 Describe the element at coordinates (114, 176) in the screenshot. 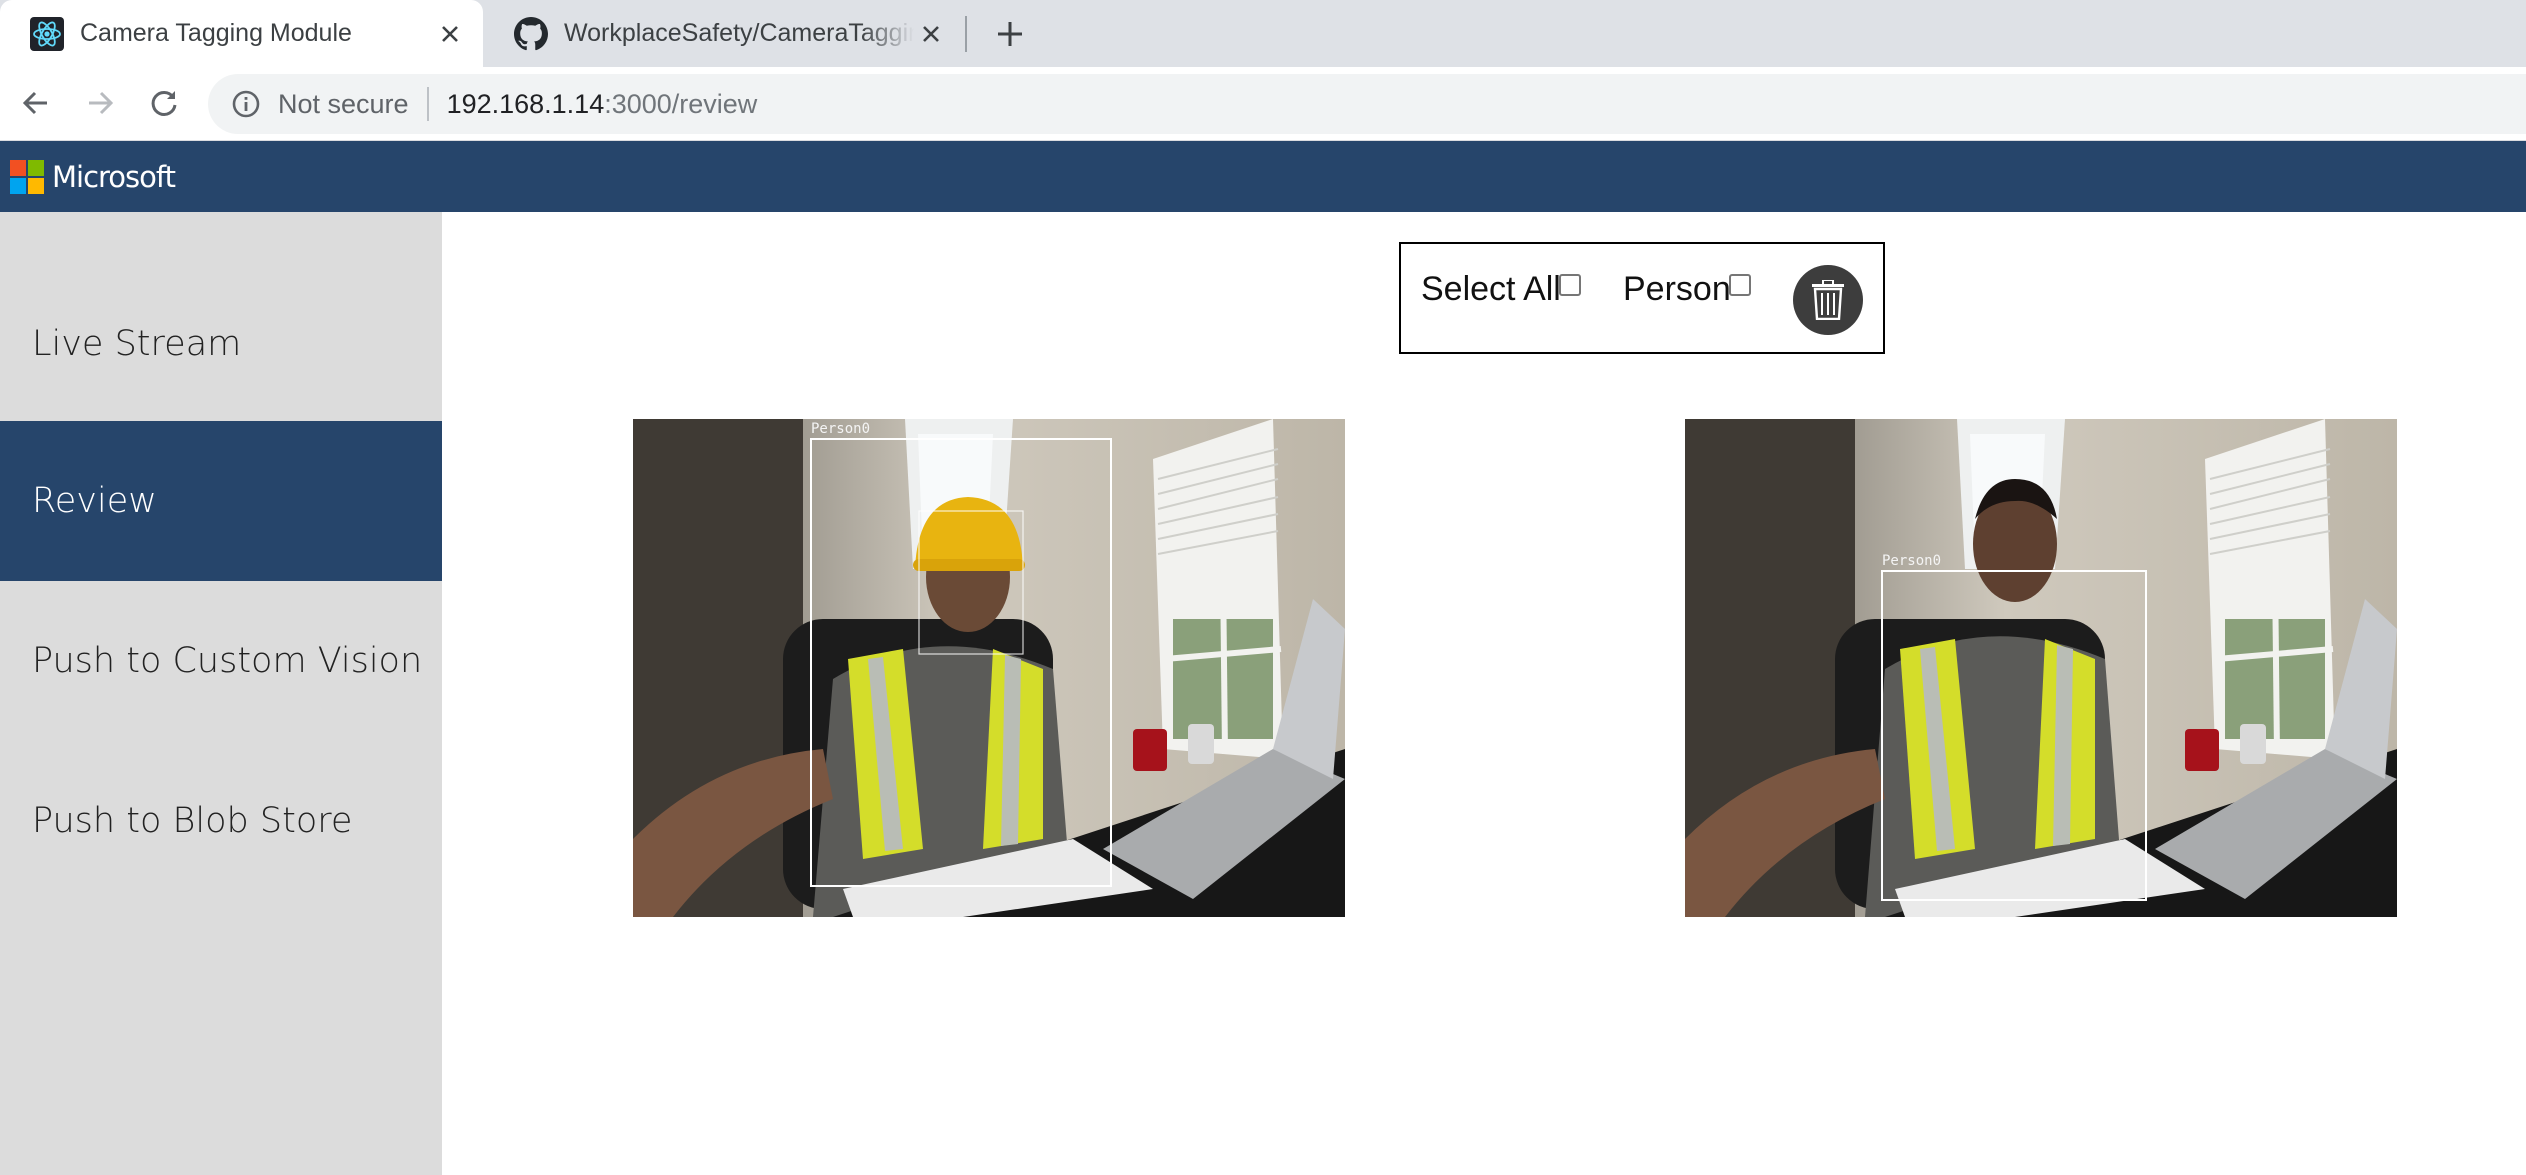

I see `brand-name: Microsoft` at that location.